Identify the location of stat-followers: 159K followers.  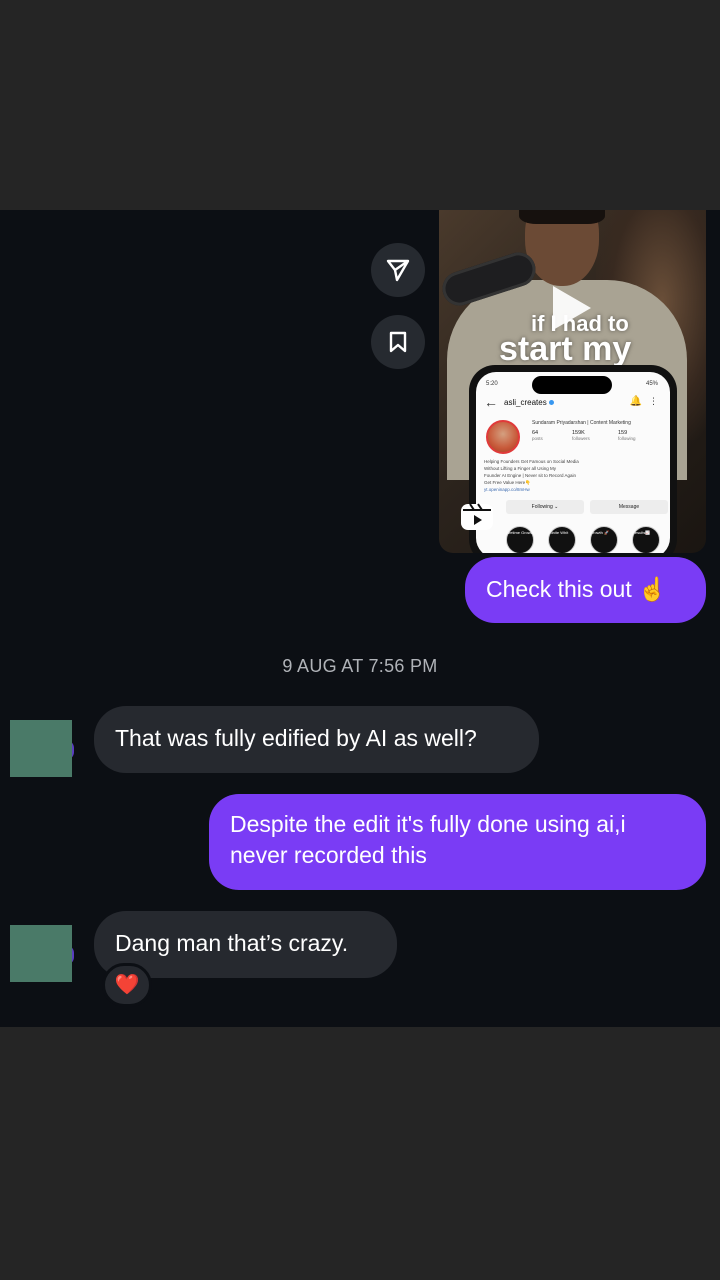
(581, 435).